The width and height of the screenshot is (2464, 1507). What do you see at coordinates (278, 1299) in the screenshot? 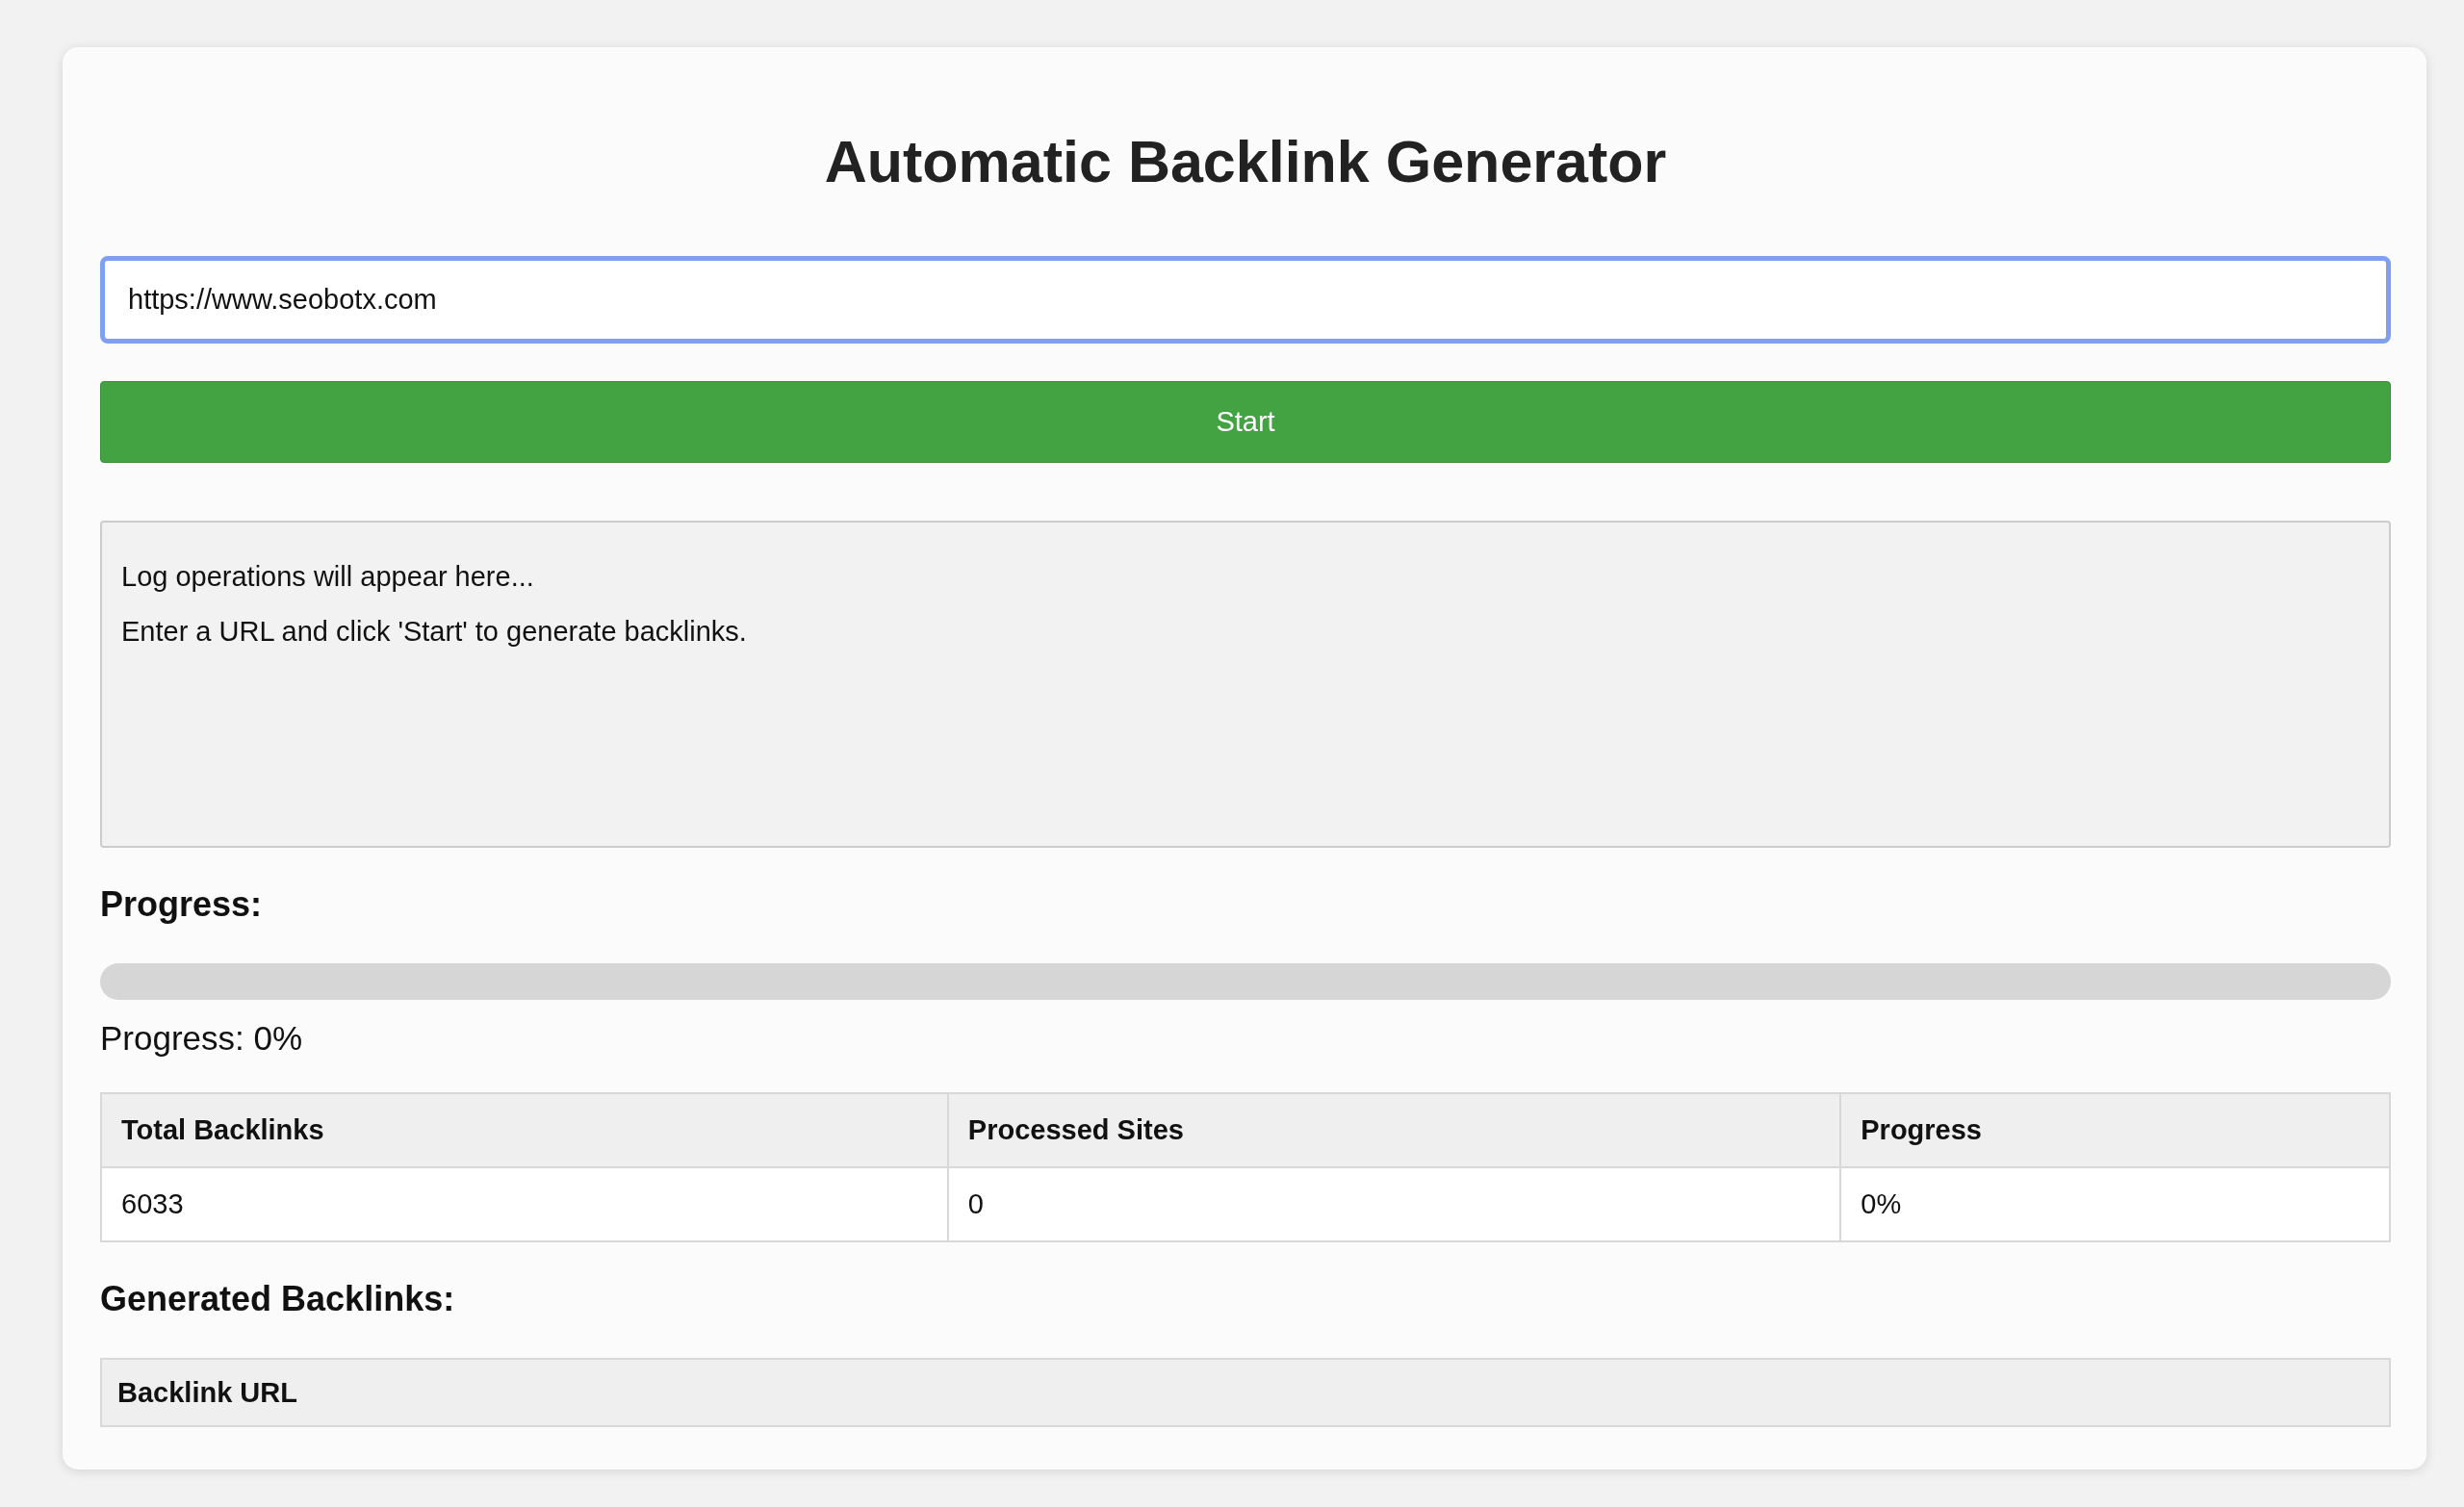
I see `backlinks-heading: Generated Backlinks:` at bounding box center [278, 1299].